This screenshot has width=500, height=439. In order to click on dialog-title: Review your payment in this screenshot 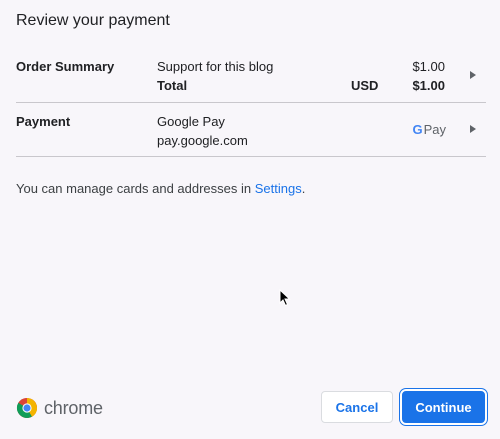, I will do `click(93, 20)`.